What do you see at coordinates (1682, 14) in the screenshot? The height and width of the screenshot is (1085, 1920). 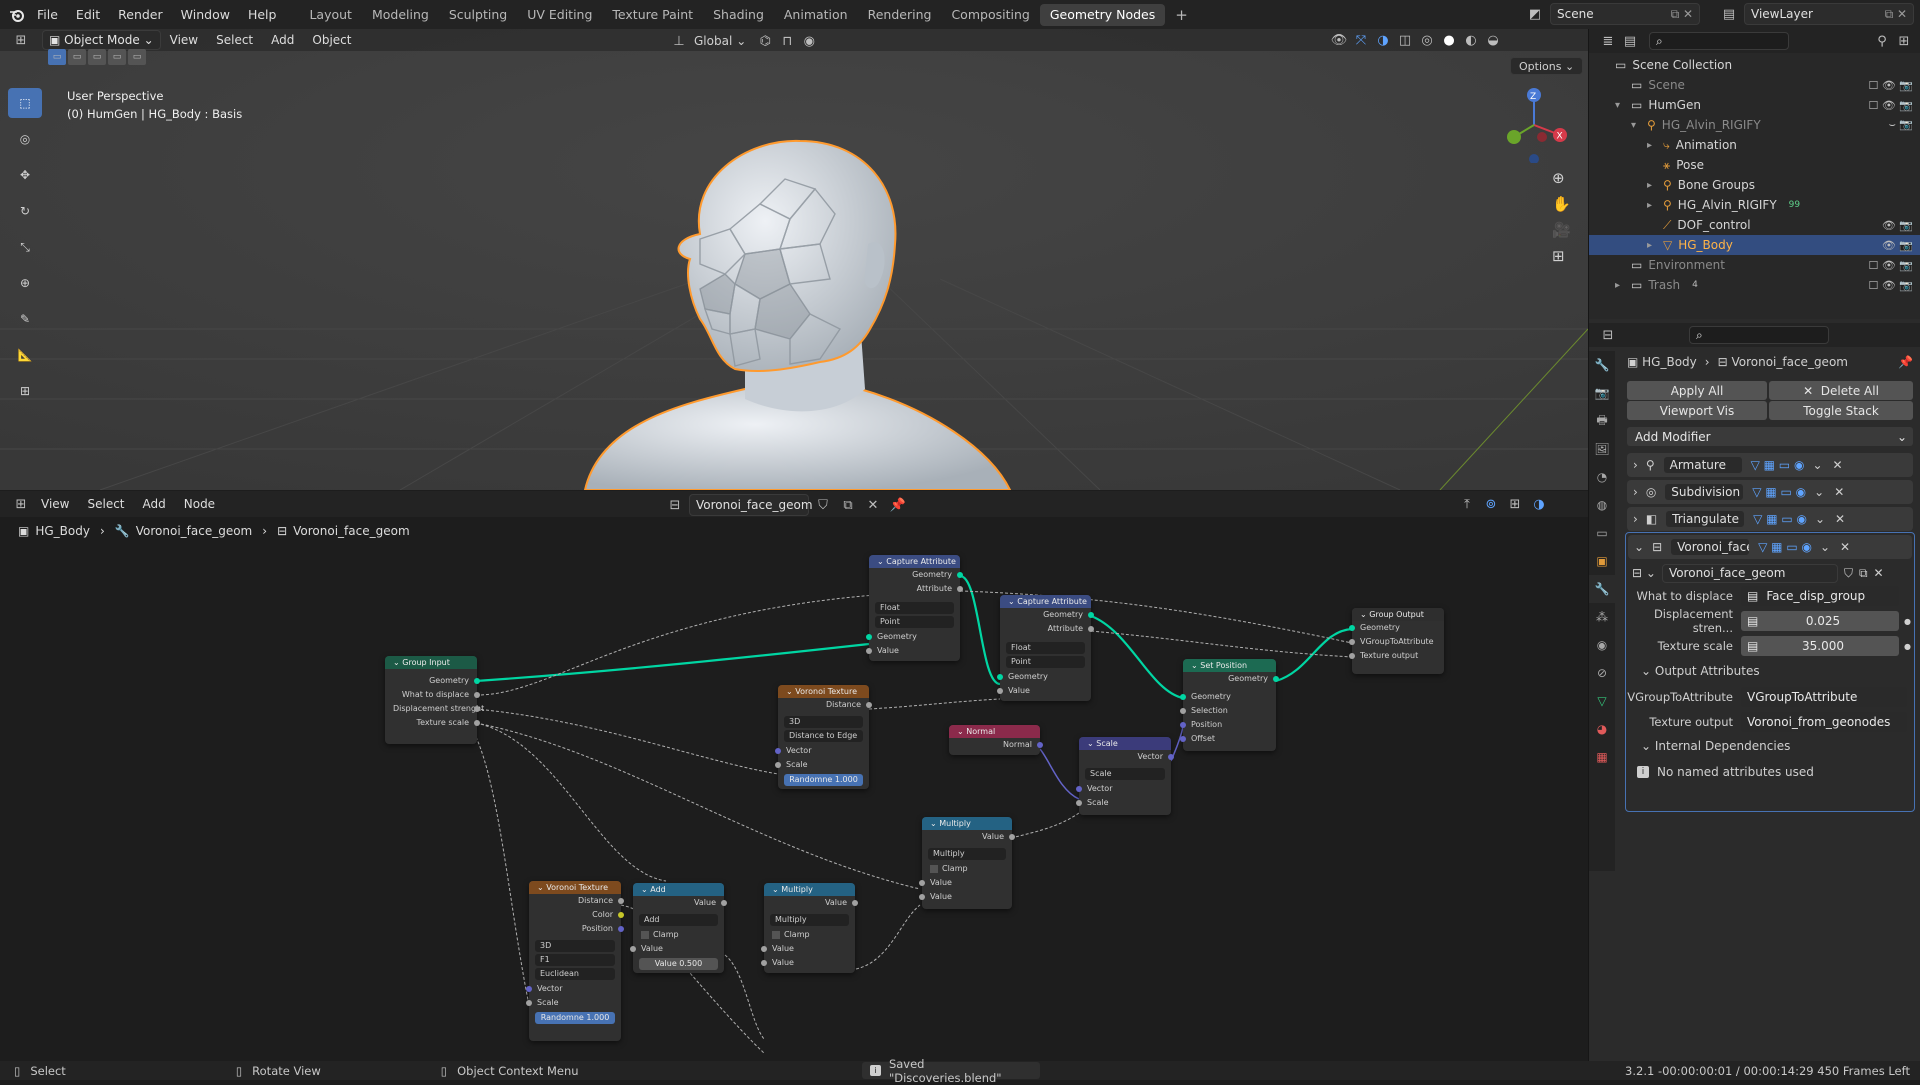 I see `copy-icon: ⧉ ✕` at bounding box center [1682, 14].